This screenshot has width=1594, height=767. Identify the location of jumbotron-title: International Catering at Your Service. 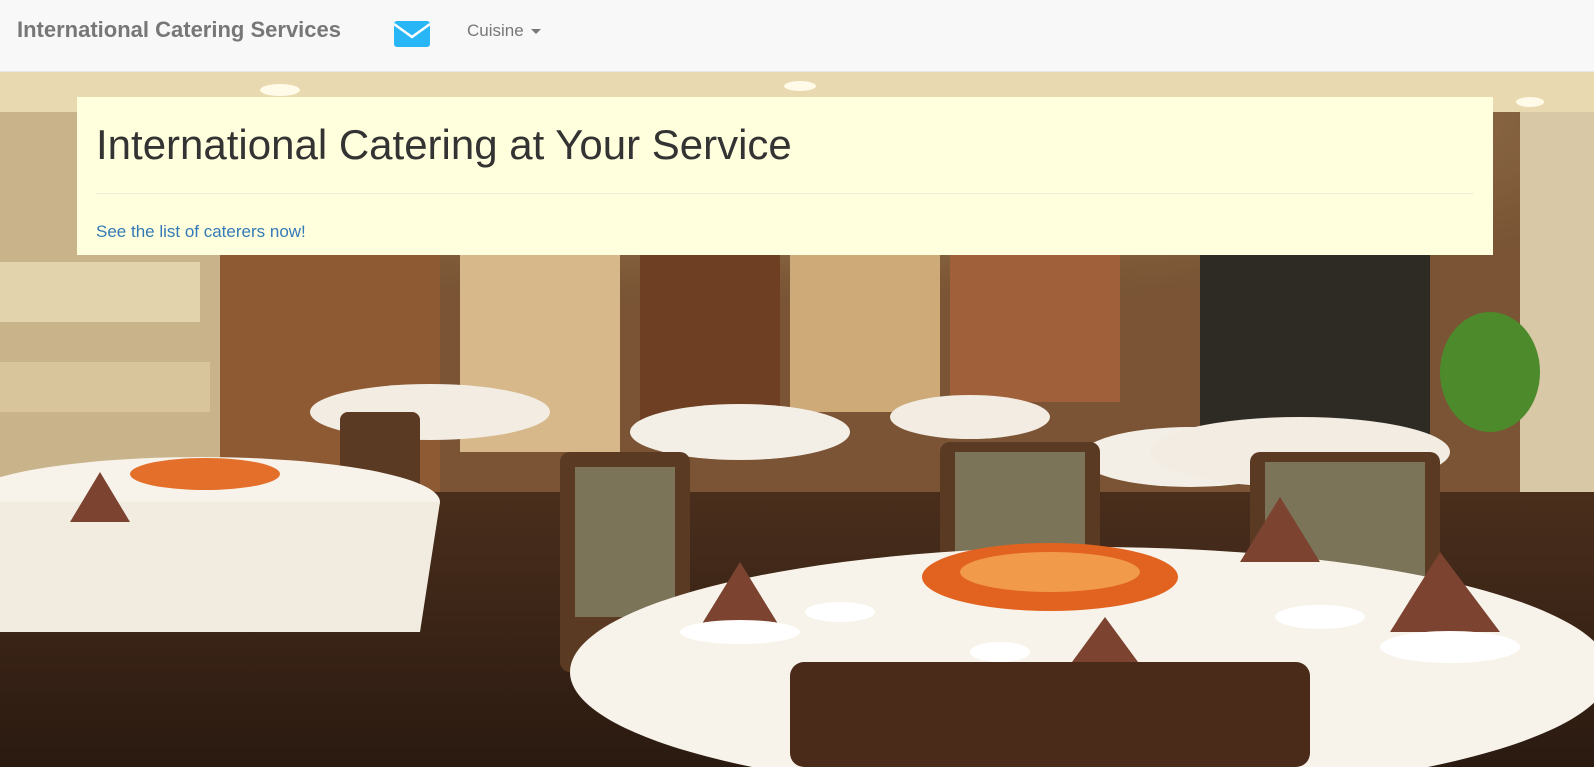
(444, 144).